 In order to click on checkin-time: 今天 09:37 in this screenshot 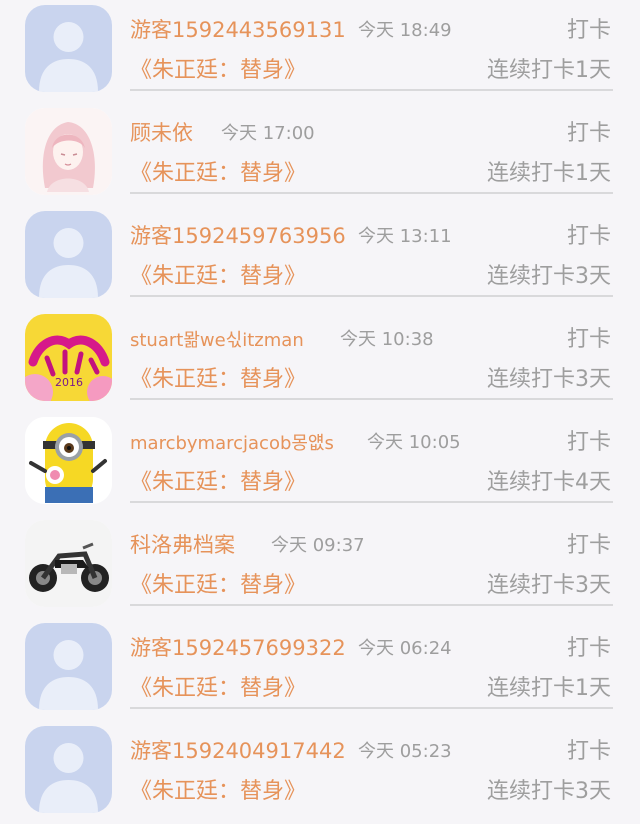, I will do `click(318, 545)`.